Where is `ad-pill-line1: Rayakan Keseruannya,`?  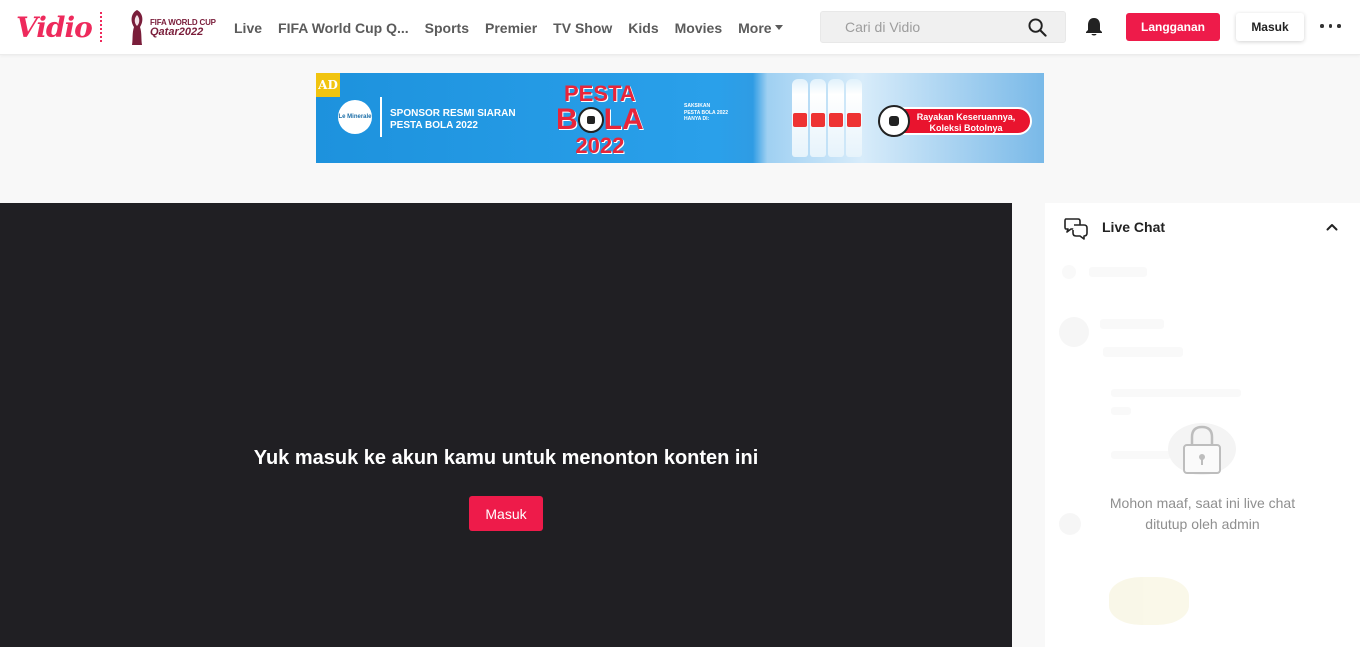 ad-pill-line1: Rayakan Keseruannya, is located at coordinates (966, 117).